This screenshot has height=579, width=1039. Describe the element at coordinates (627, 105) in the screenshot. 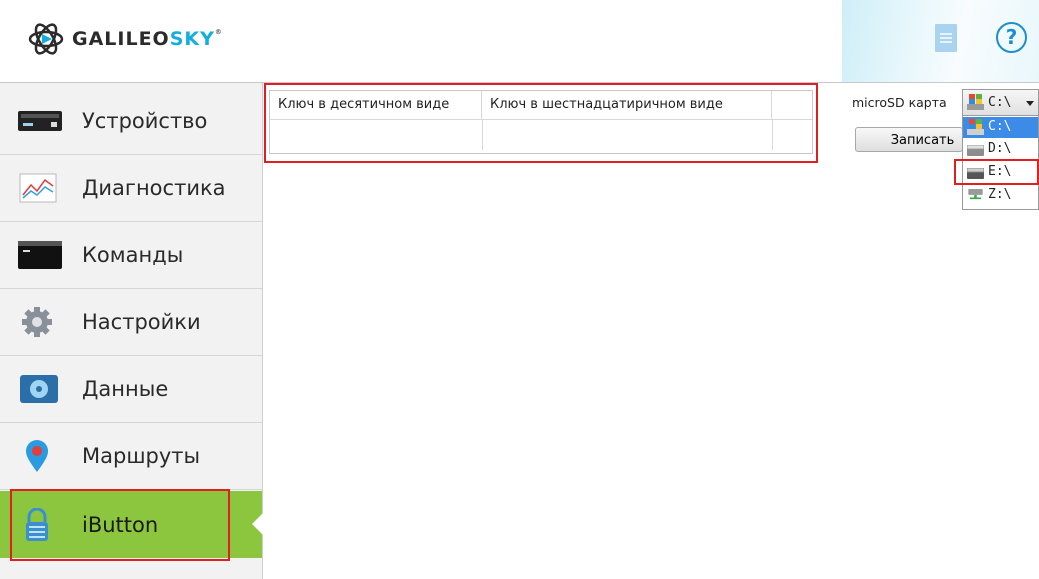

I see `column-header-hex: Ключ в шестнадцатиричном виде` at that location.